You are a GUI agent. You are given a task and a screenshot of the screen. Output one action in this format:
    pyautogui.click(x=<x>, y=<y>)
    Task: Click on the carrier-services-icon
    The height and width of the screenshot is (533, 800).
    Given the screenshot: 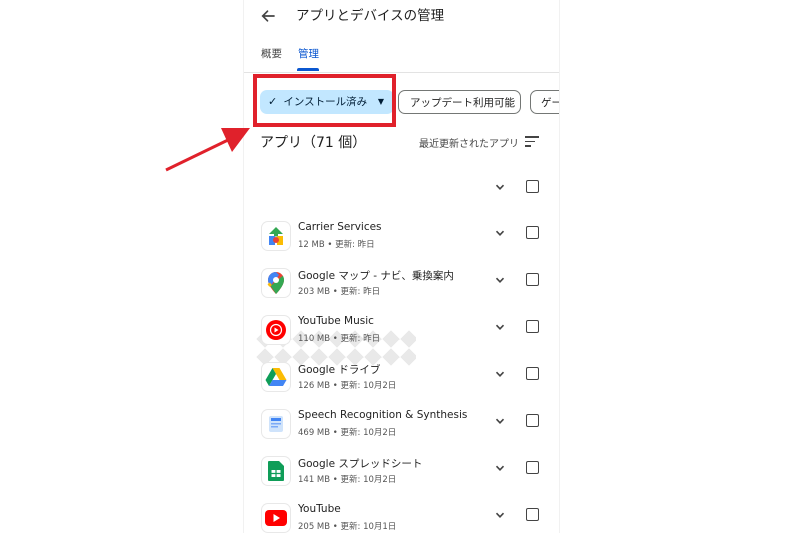 What is the action you would take?
    pyautogui.click(x=276, y=236)
    